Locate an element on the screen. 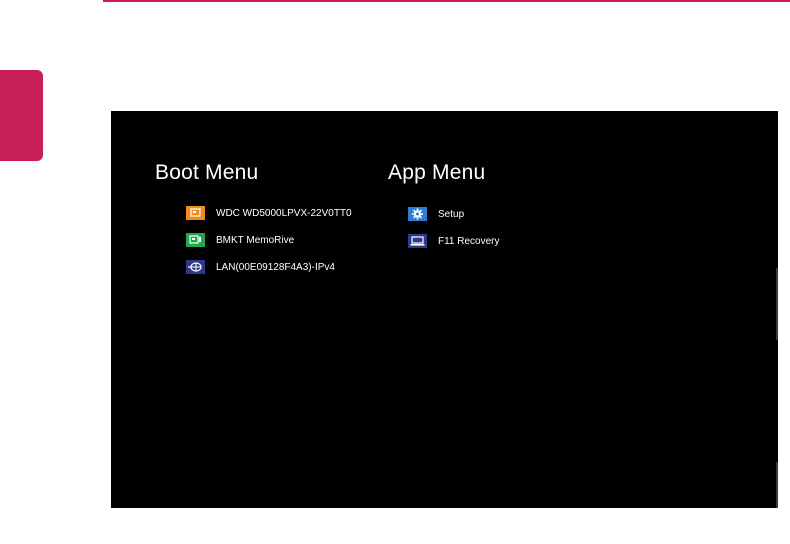 The image size is (790, 544). boot-item-label: LAN(00E09128F4A3)-IPv4 is located at coordinates (275, 267).